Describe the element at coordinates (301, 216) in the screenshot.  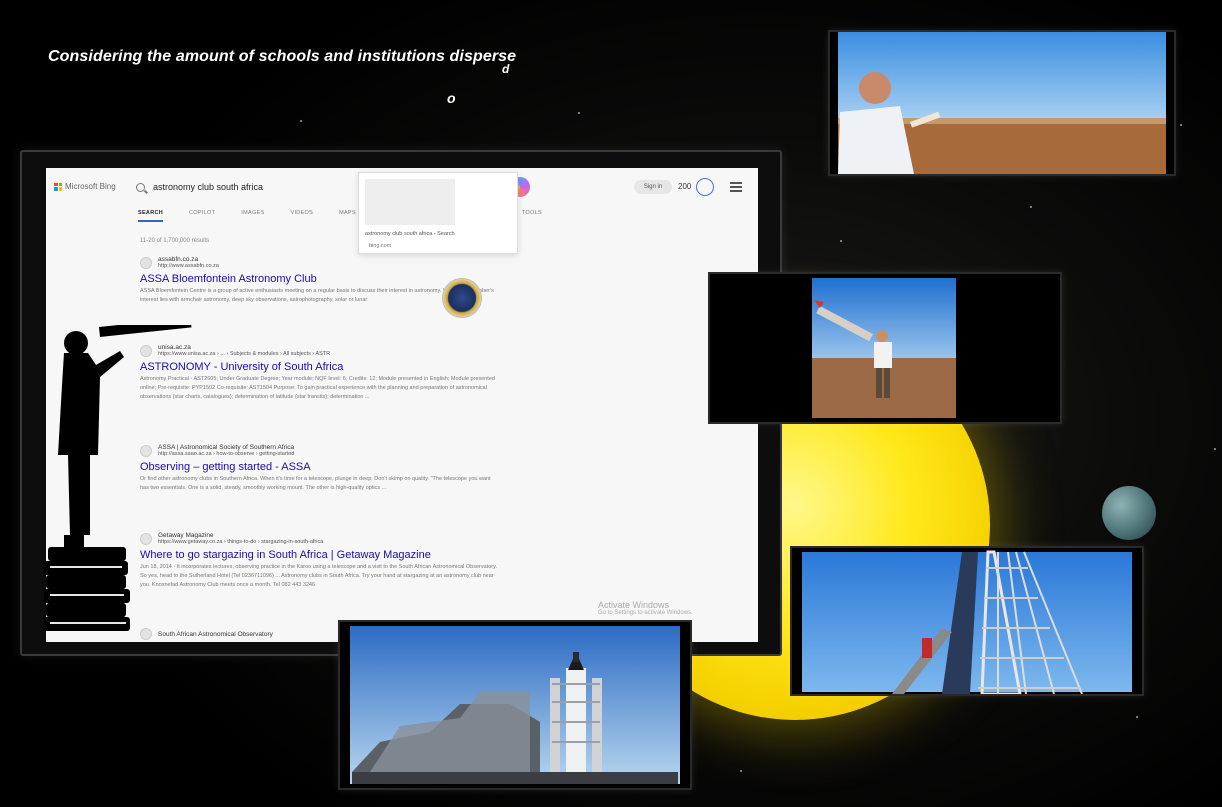
I see `tab-videos: VIDEOS` at that location.